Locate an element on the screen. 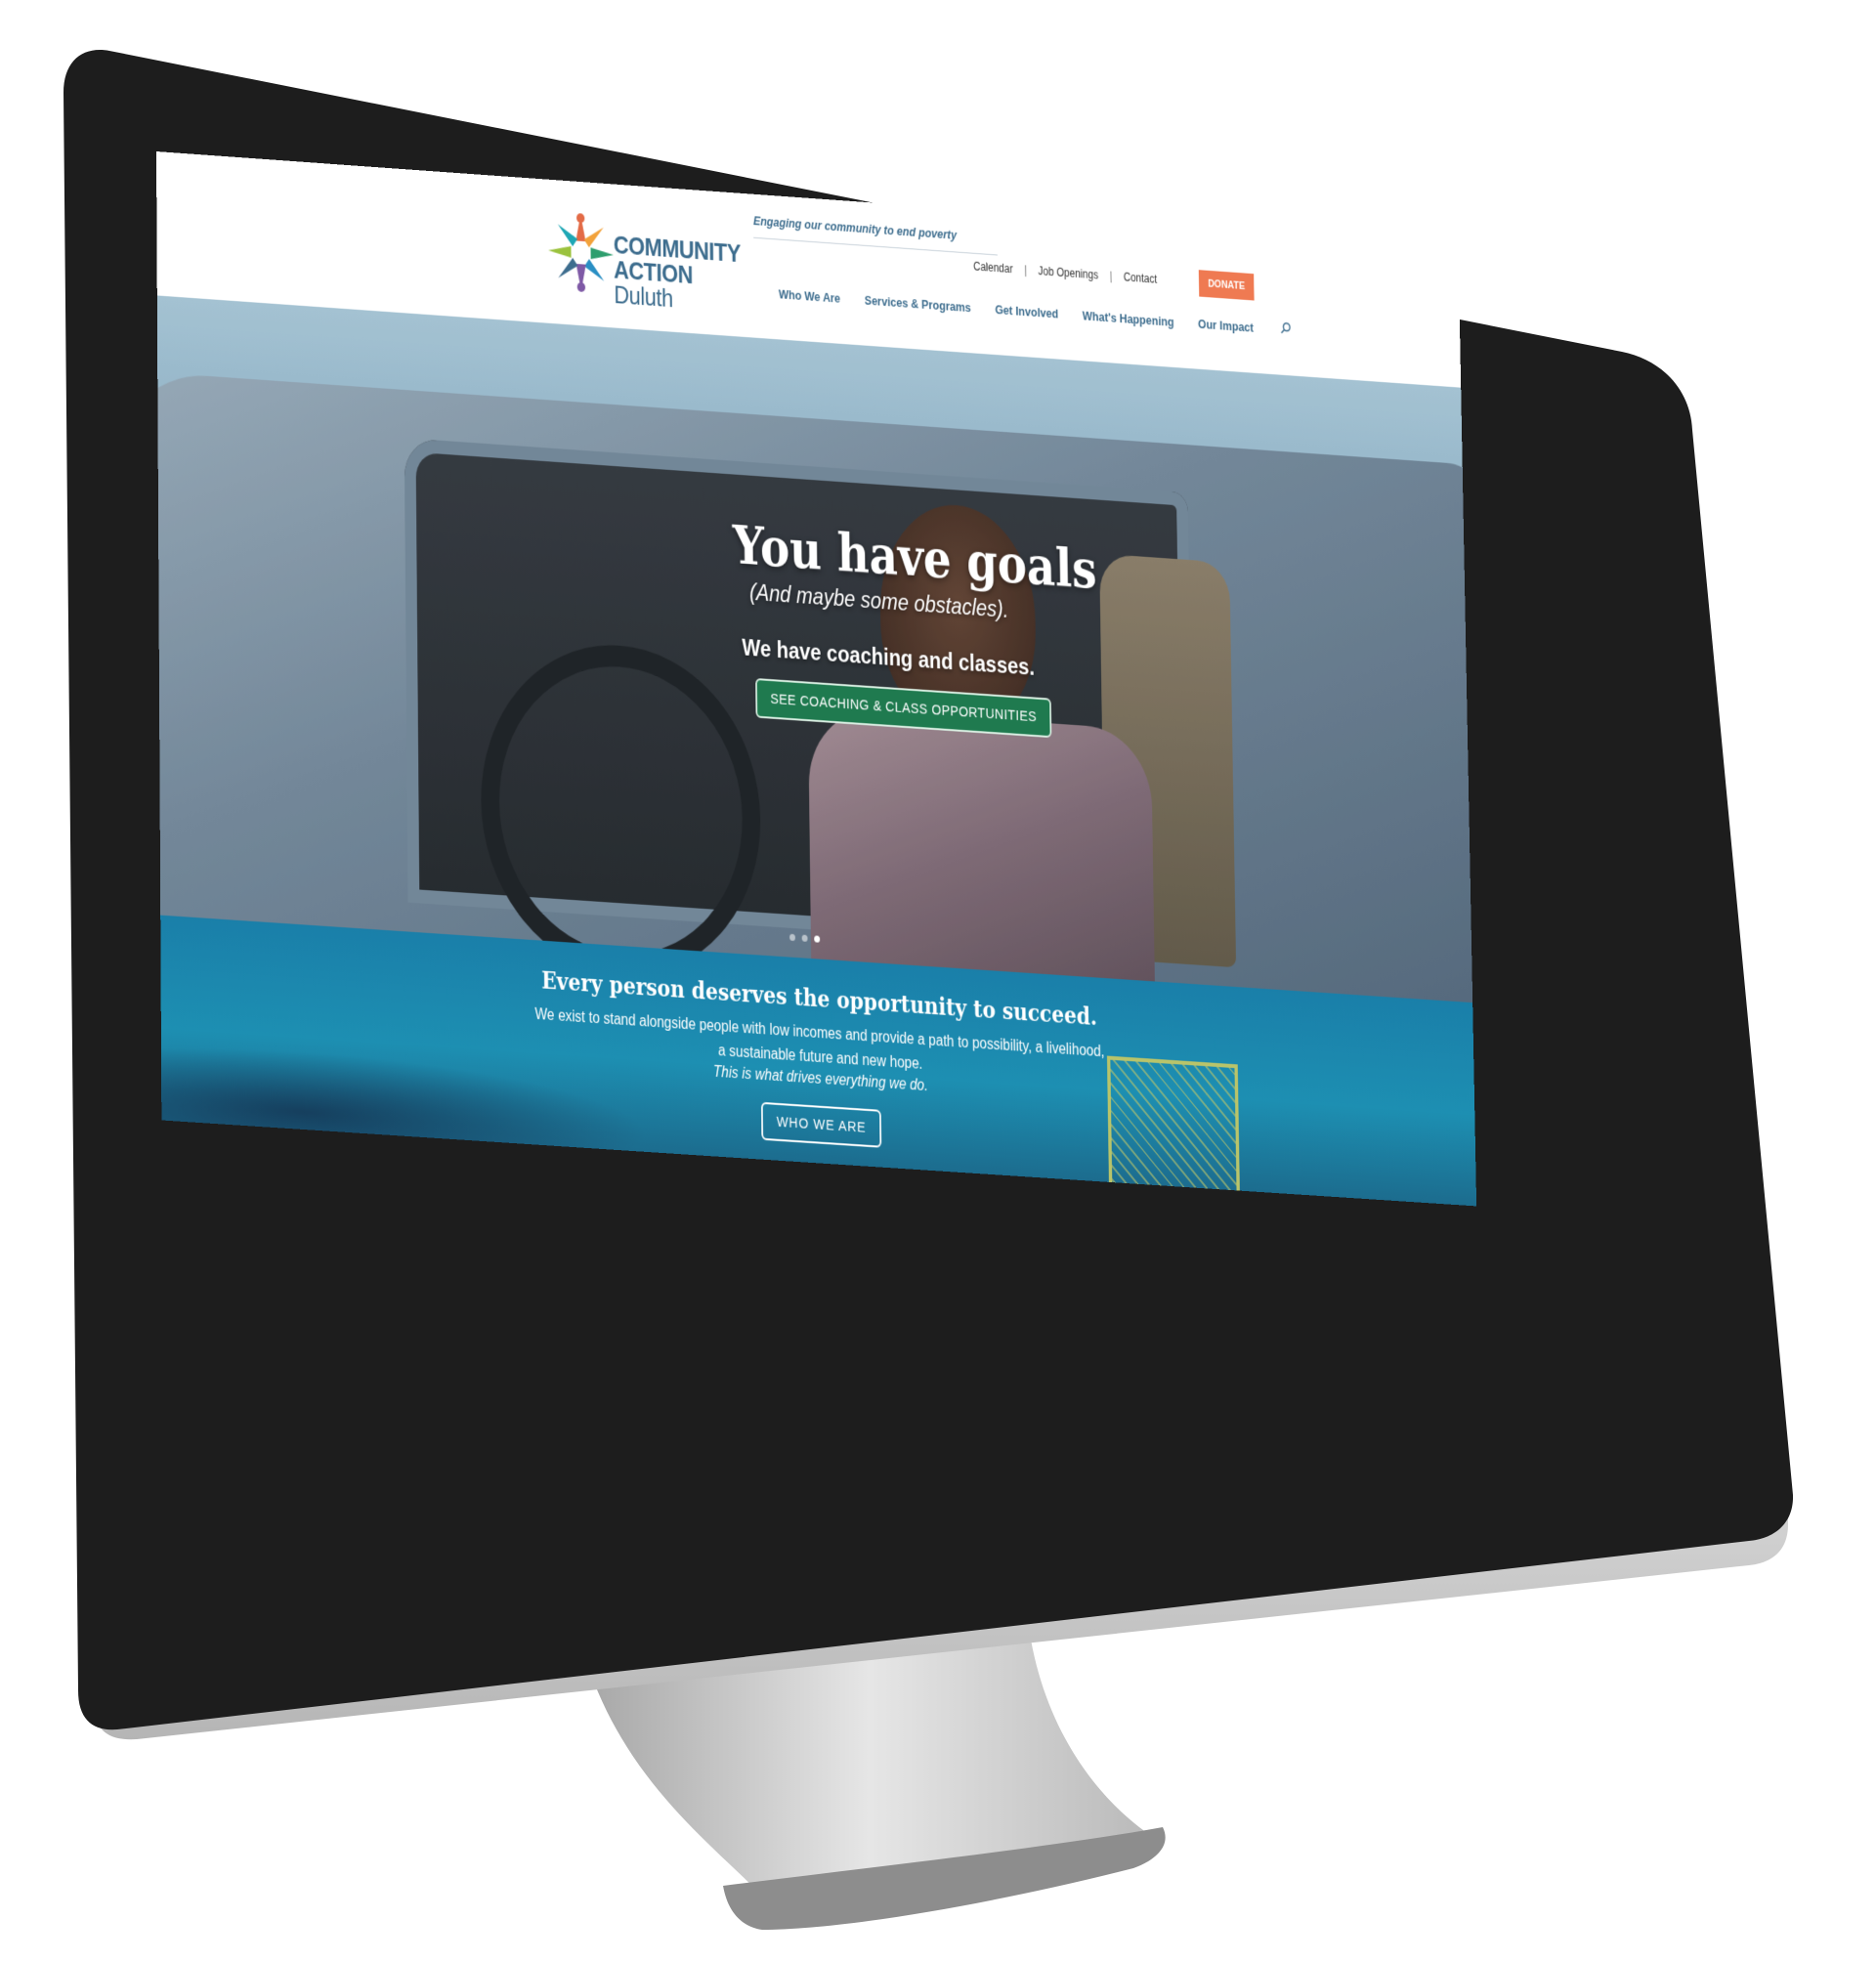 The width and height of the screenshot is (1876, 1962). logo: COMMUNITY ACTION Duluth is located at coordinates (646, 261).